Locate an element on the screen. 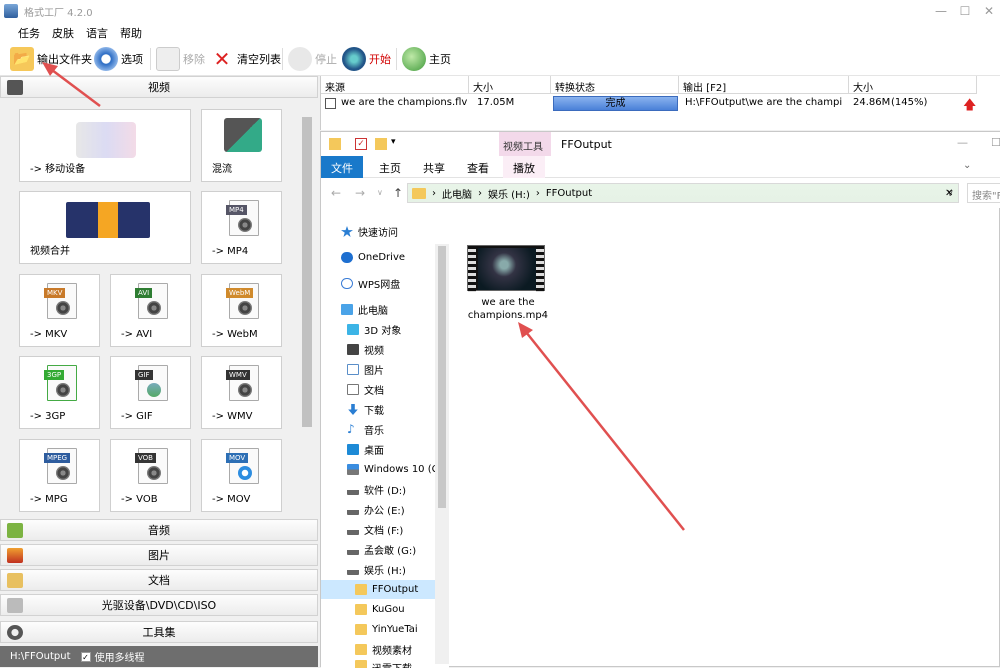 The height and width of the screenshot is (668, 1000). arrow-to-output-file is located at coordinates (605, 431).